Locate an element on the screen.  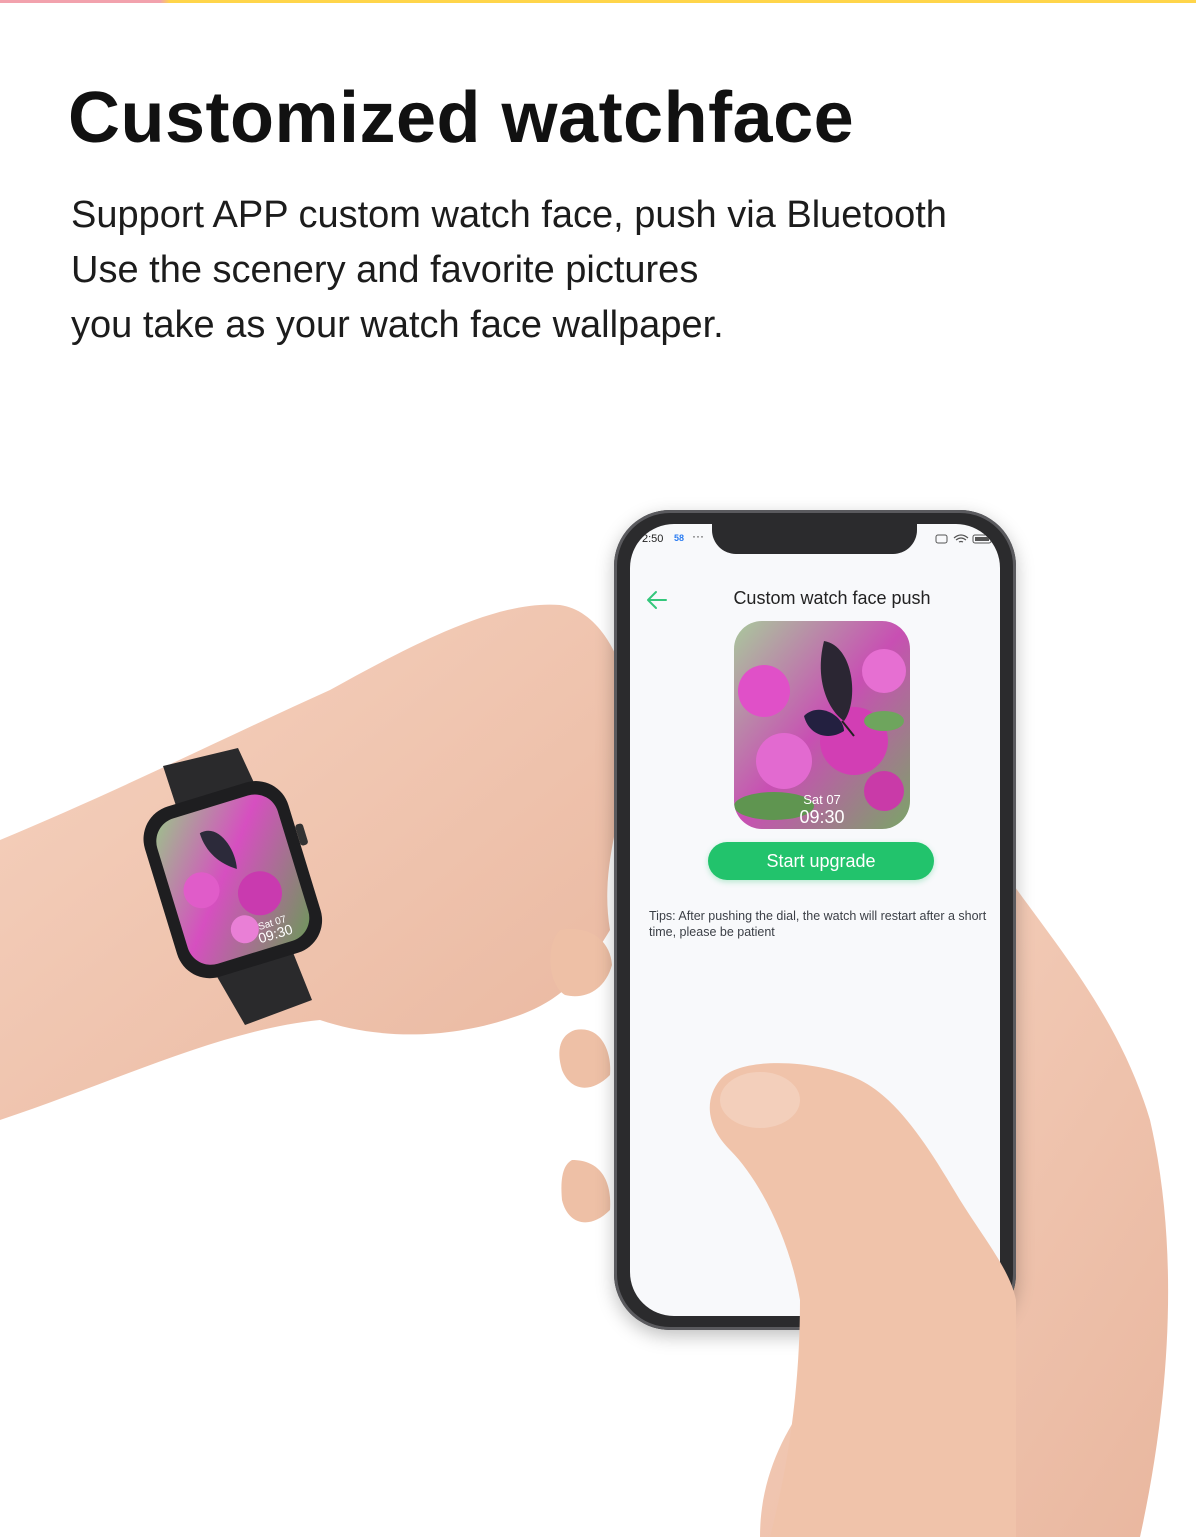
watchface-preview: Sat 07 09:30 is located at coordinates (822, 725).